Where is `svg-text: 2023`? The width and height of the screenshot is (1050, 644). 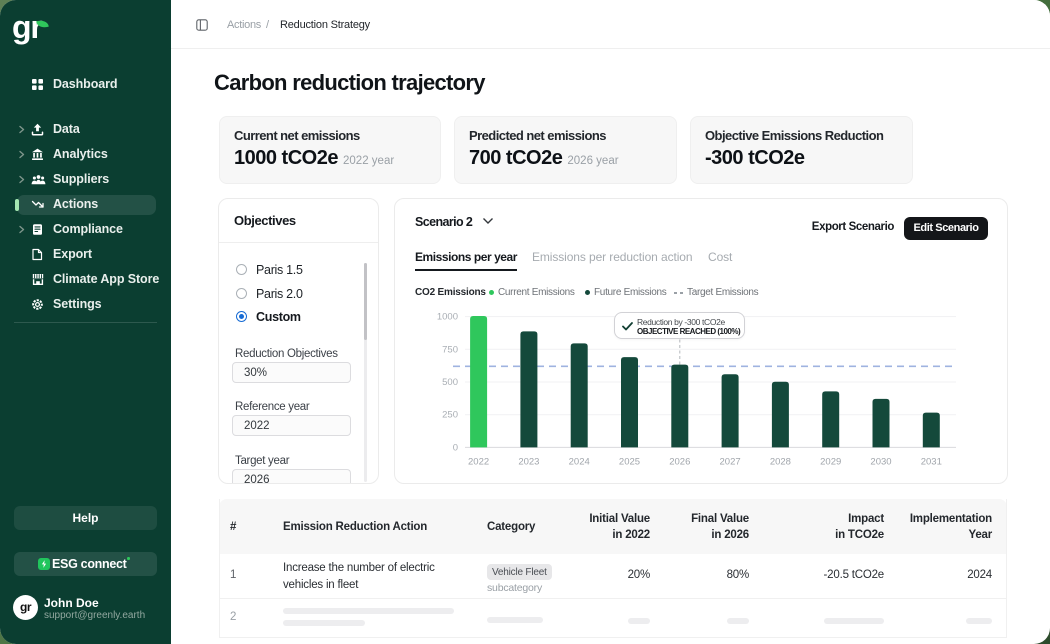
svg-text: 2023 is located at coordinates (528, 461).